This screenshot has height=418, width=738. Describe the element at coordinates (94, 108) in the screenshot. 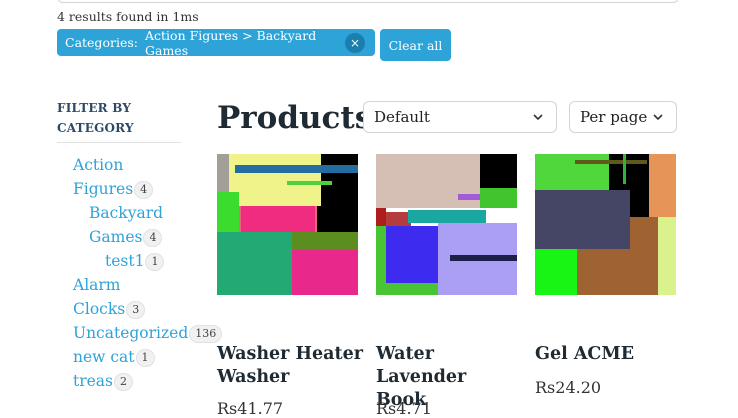

I see `heading-line: FILTER BY` at that location.